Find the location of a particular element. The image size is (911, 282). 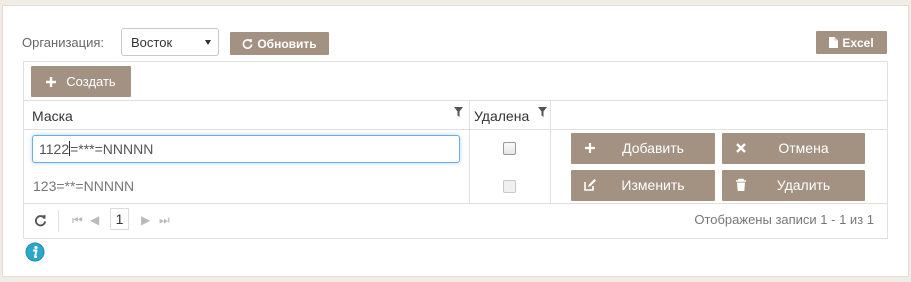

last-page-icon: ⏭ is located at coordinates (164, 220).